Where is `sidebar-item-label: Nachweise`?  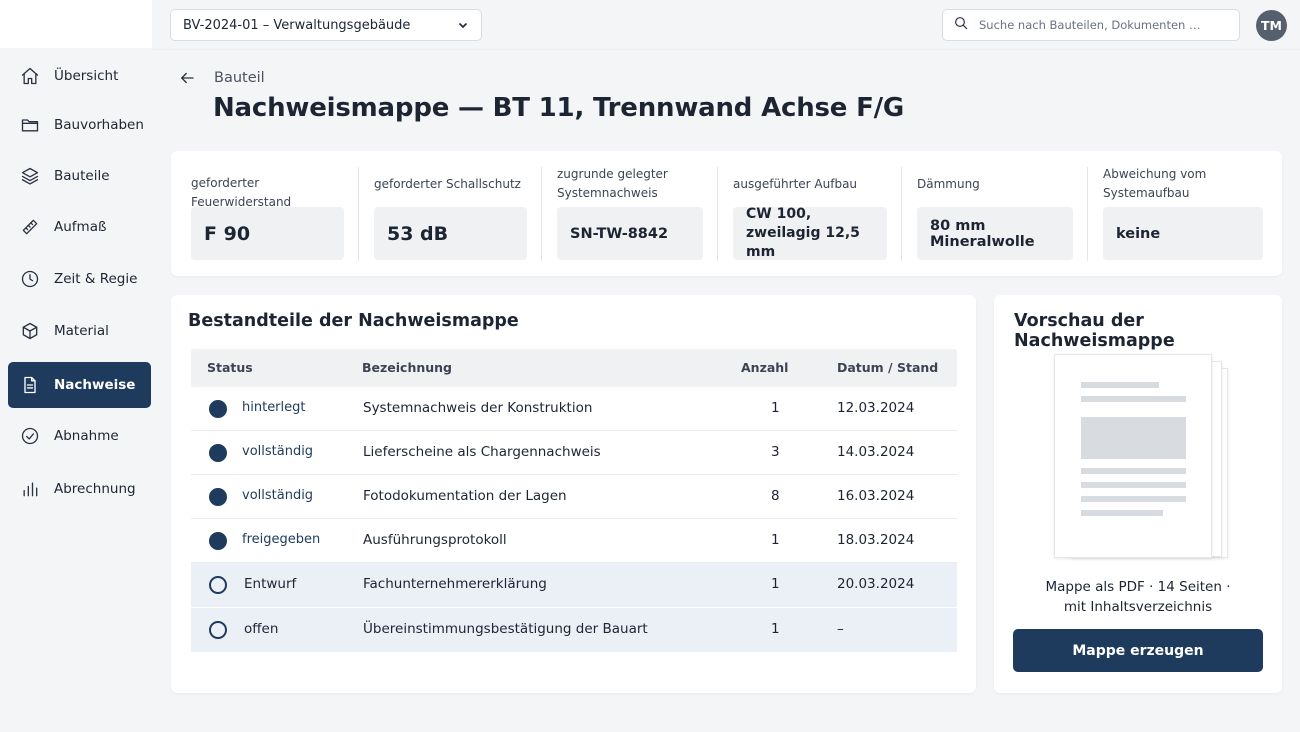 sidebar-item-label: Nachweise is located at coordinates (95, 385).